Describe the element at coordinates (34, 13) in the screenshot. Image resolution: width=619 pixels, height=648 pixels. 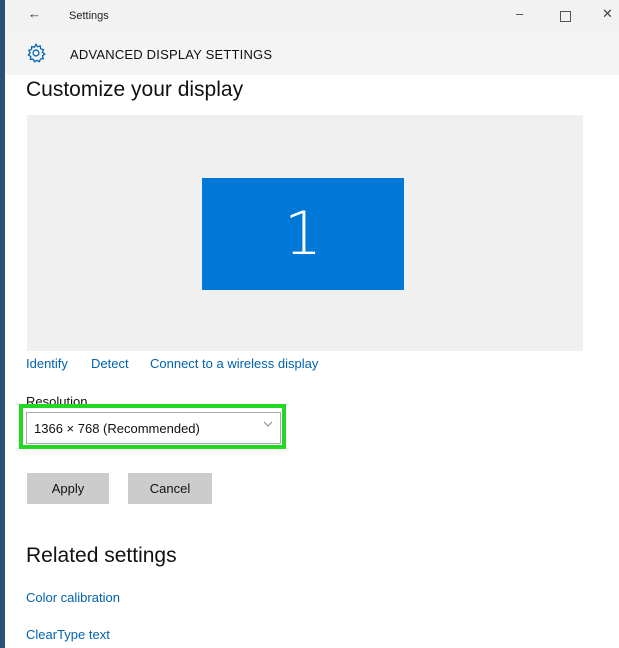
I see `back-arrow-icon: ←` at that location.